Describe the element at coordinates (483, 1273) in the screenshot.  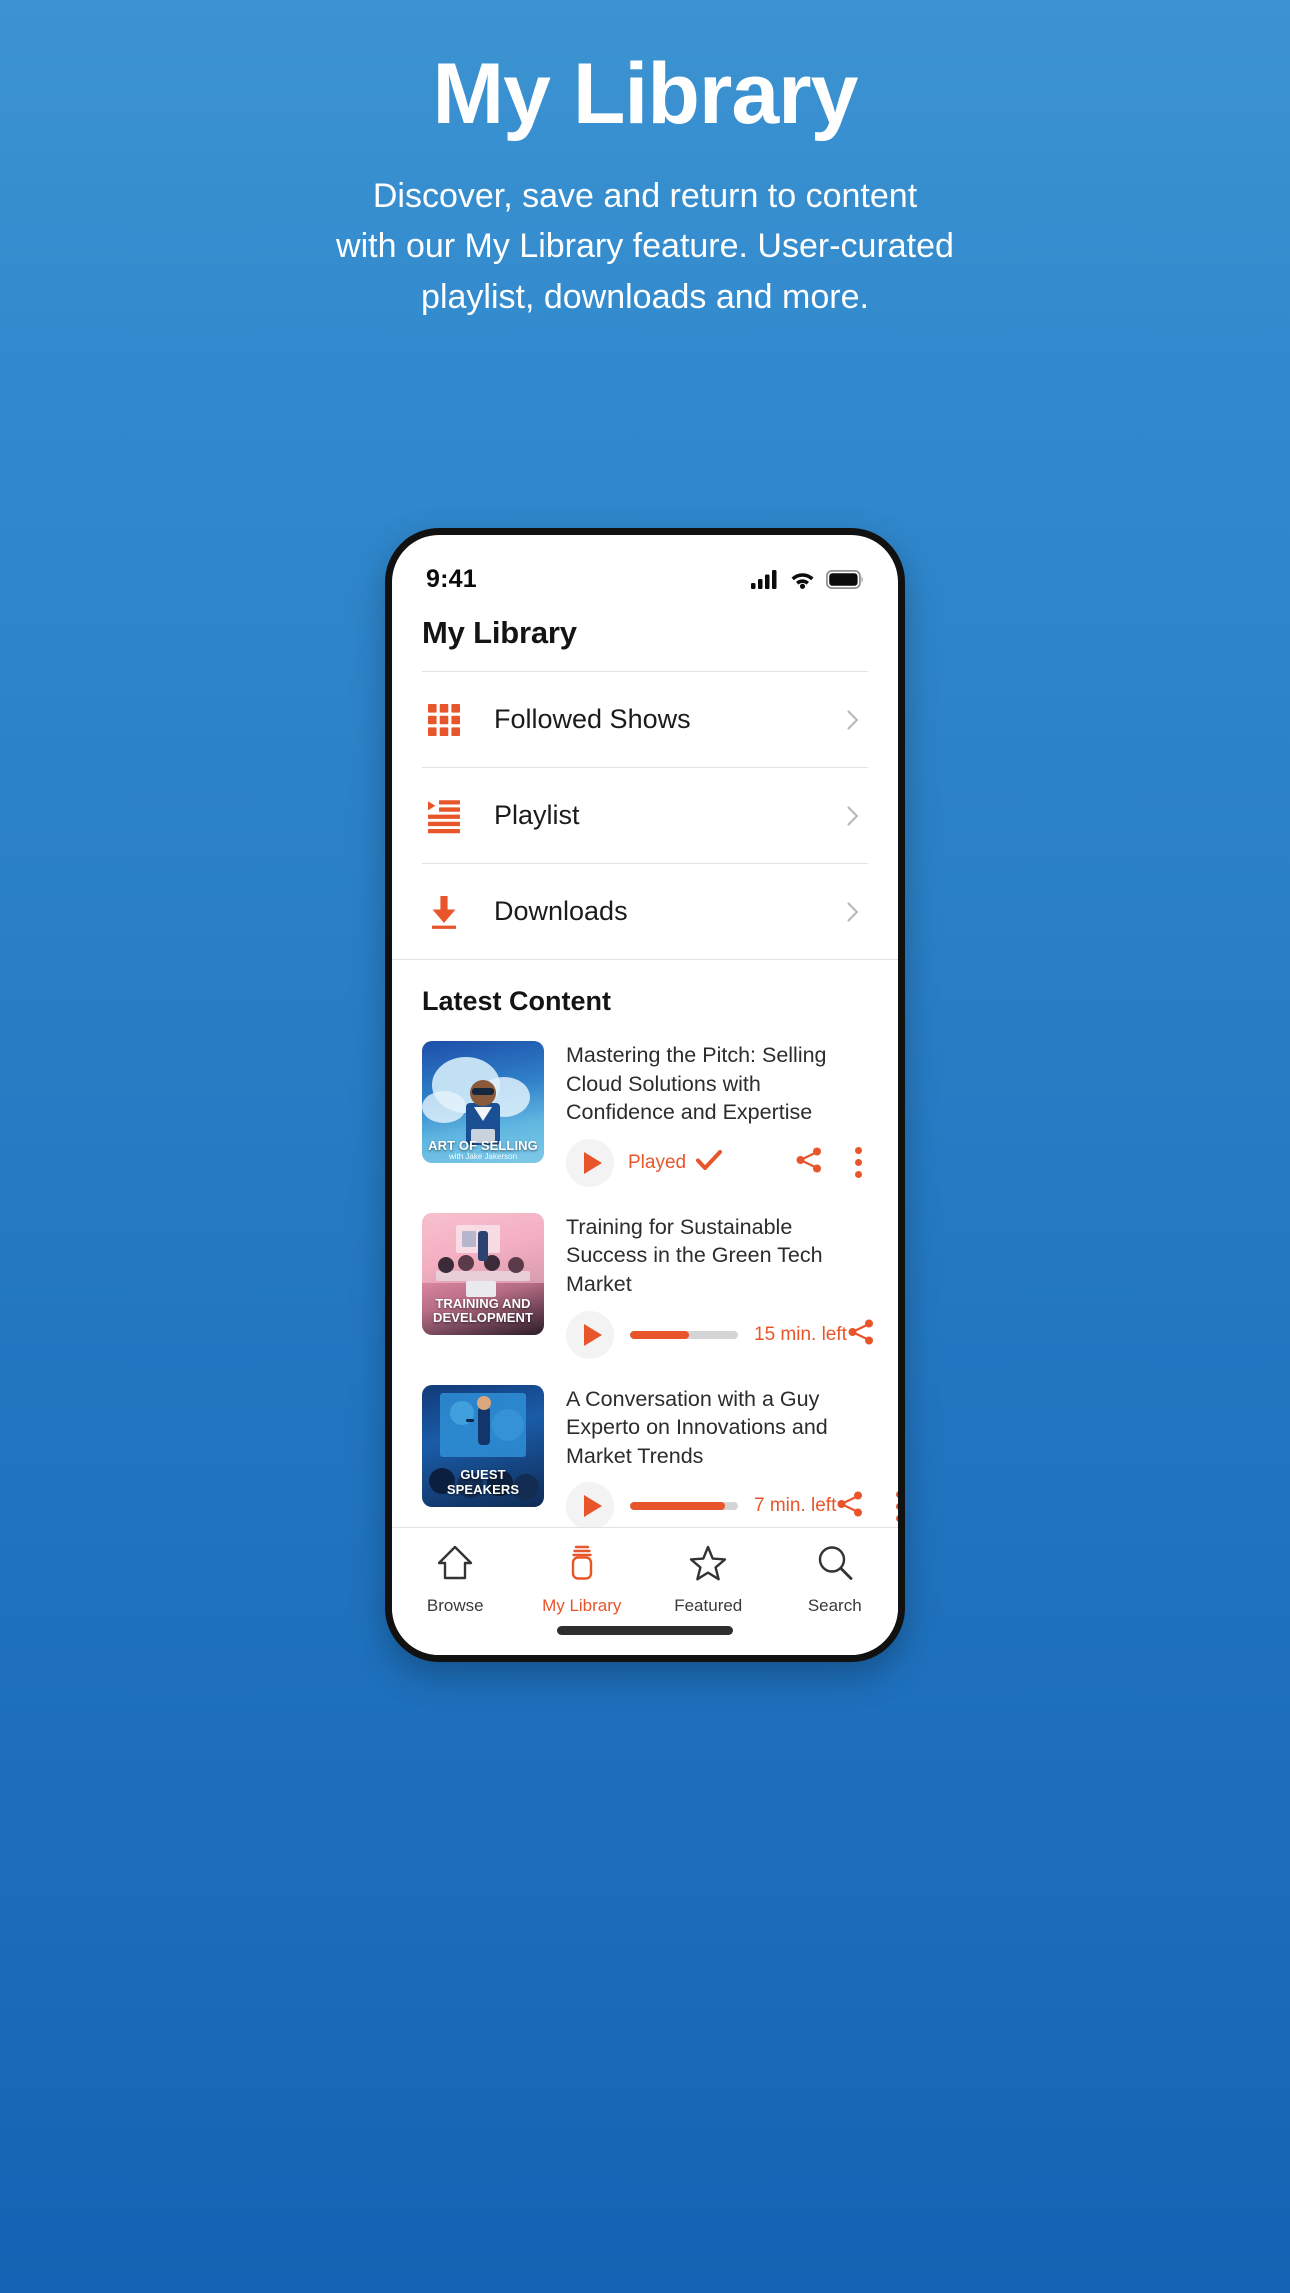
I see `episode-thumbnail: TRAINING AND DEVELOPMENT` at that location.